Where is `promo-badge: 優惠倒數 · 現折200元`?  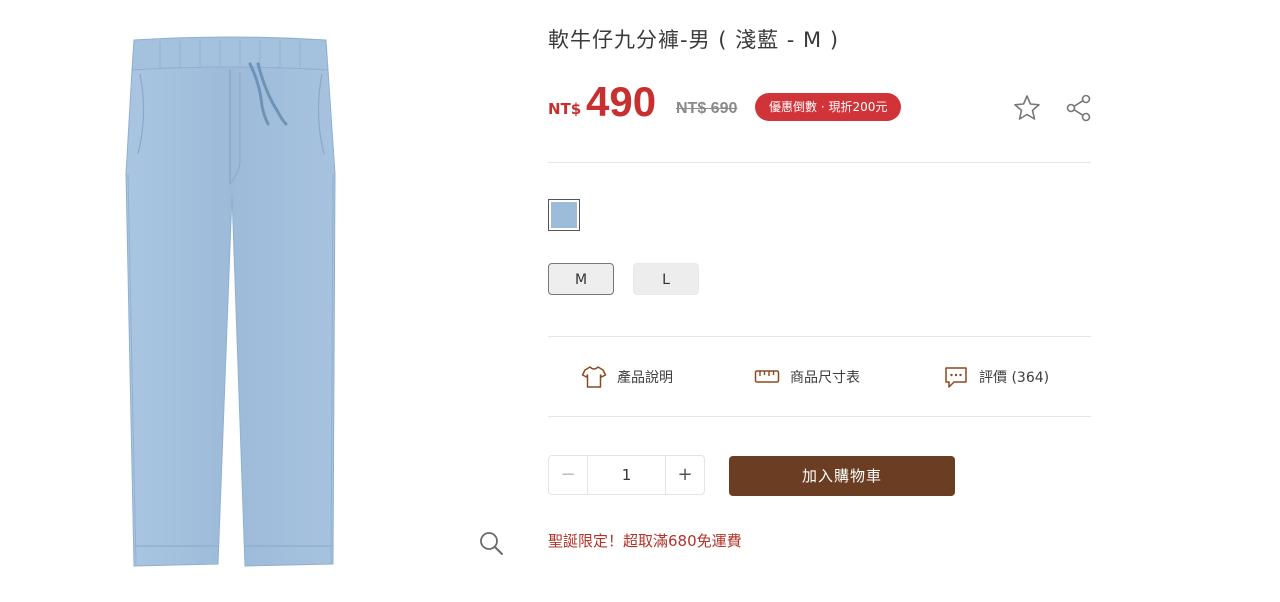
promo-badge: 優惠倒數 · 現折200元 is located at coordinates (828, 107).